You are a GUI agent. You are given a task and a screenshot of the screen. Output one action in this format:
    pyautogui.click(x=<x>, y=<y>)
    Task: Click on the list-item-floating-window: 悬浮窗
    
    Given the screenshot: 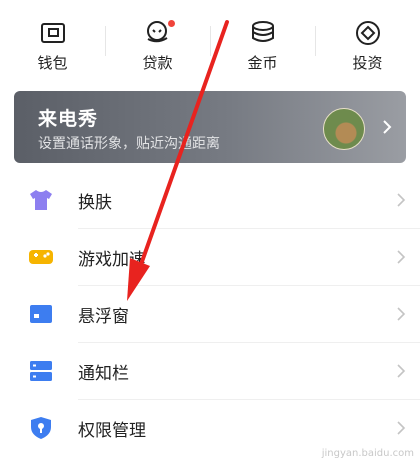 What is the action you would take?
    pyautogui.click(x=210, y=314)
    